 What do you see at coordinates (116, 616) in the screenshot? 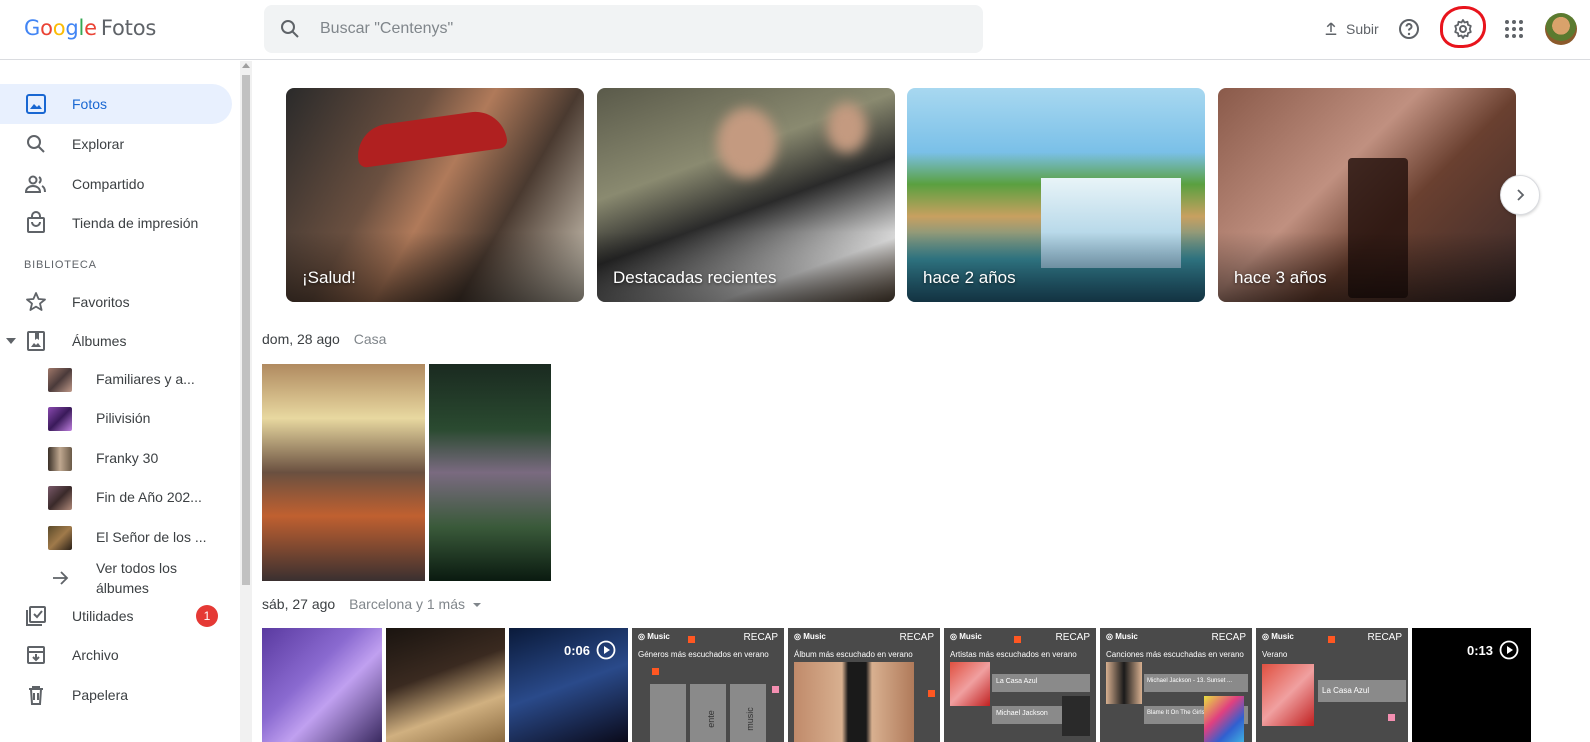
I see `sidebar-item-utilidades: Utilidades 1` at bounding box center [116, 616].